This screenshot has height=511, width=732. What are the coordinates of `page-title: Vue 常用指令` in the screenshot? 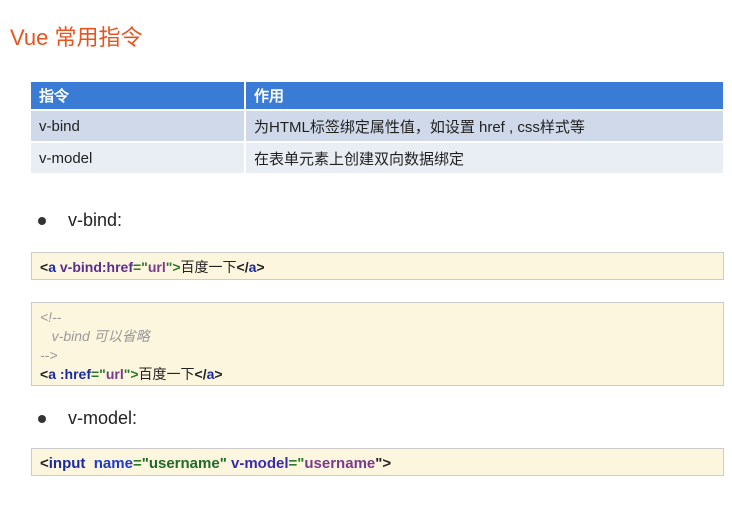 It's located at (76, 37).